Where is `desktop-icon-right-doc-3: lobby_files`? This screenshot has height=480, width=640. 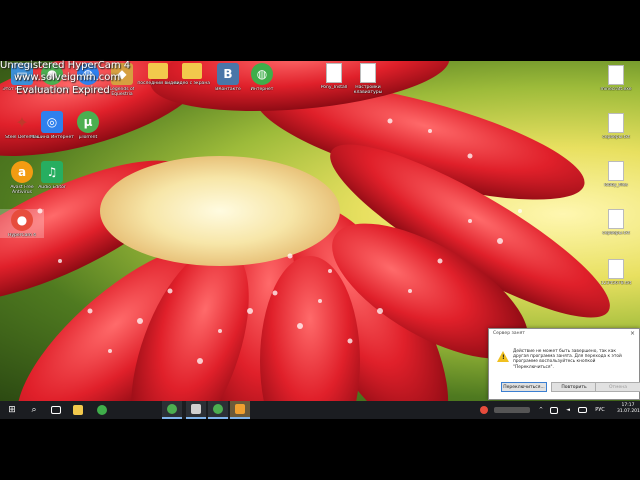
desktop-icon-right-doc-3: lobby_files is located at coordinates (616, 174).